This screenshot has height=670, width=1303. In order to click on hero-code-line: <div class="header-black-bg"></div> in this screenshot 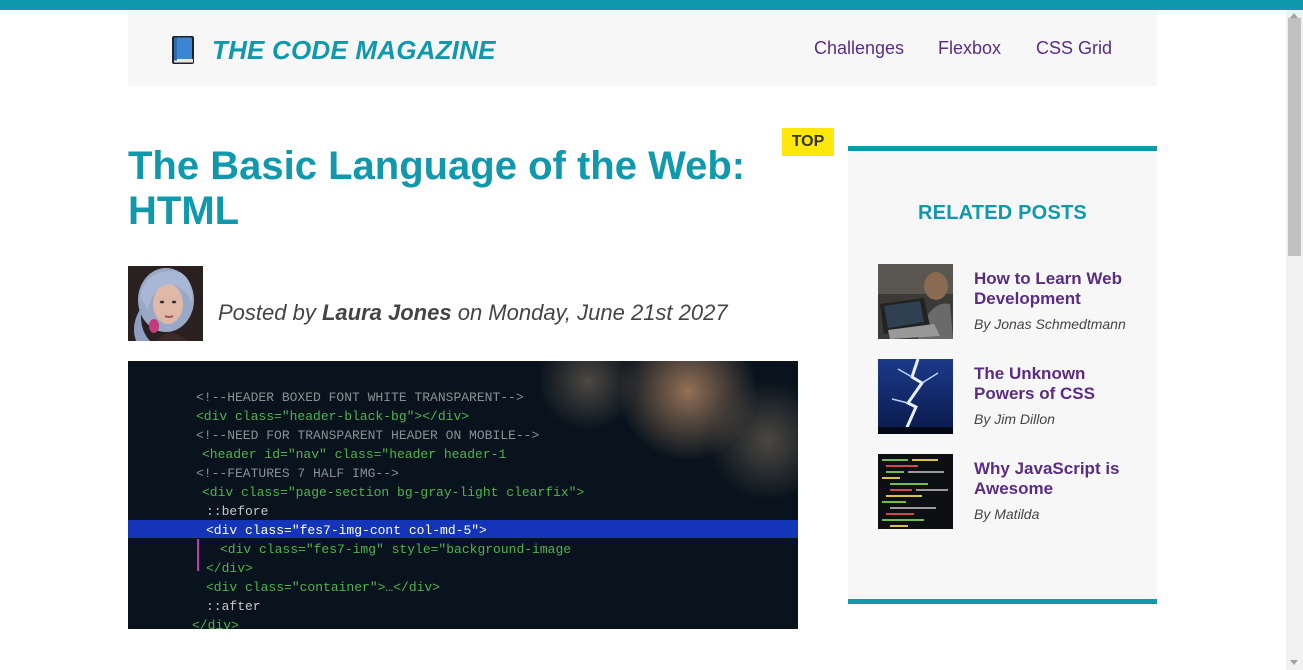, I will do `click(332, 416)`.